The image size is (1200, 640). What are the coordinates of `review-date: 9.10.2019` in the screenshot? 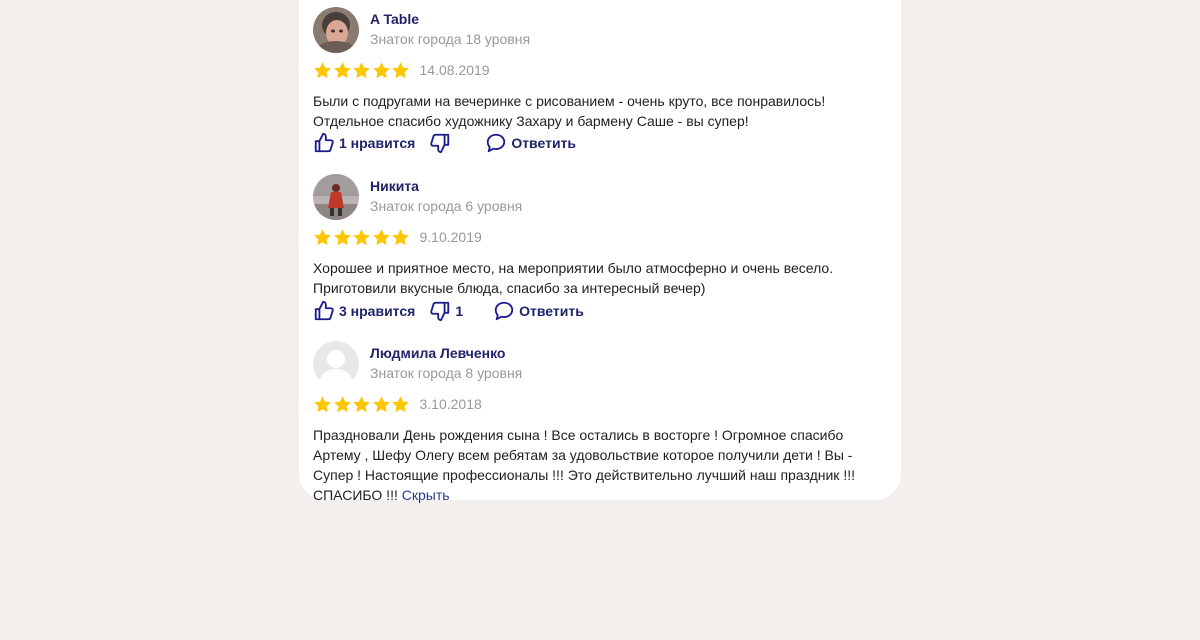 It's located at (450, 237).